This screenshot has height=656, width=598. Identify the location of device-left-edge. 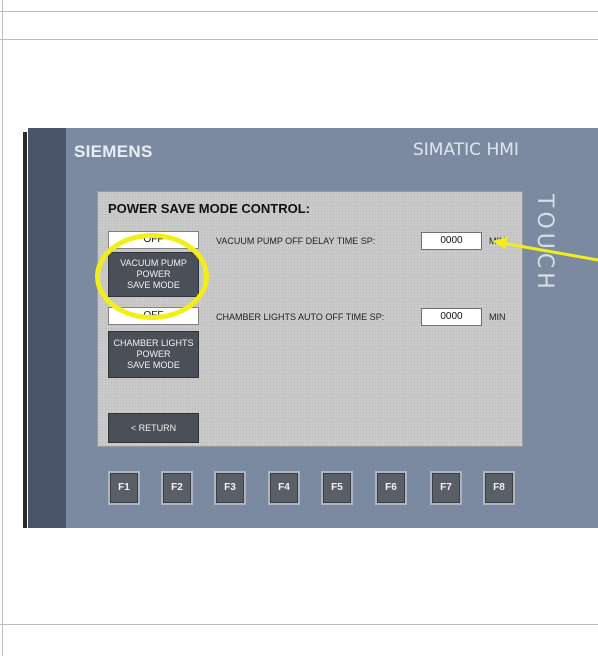
(25, 330).